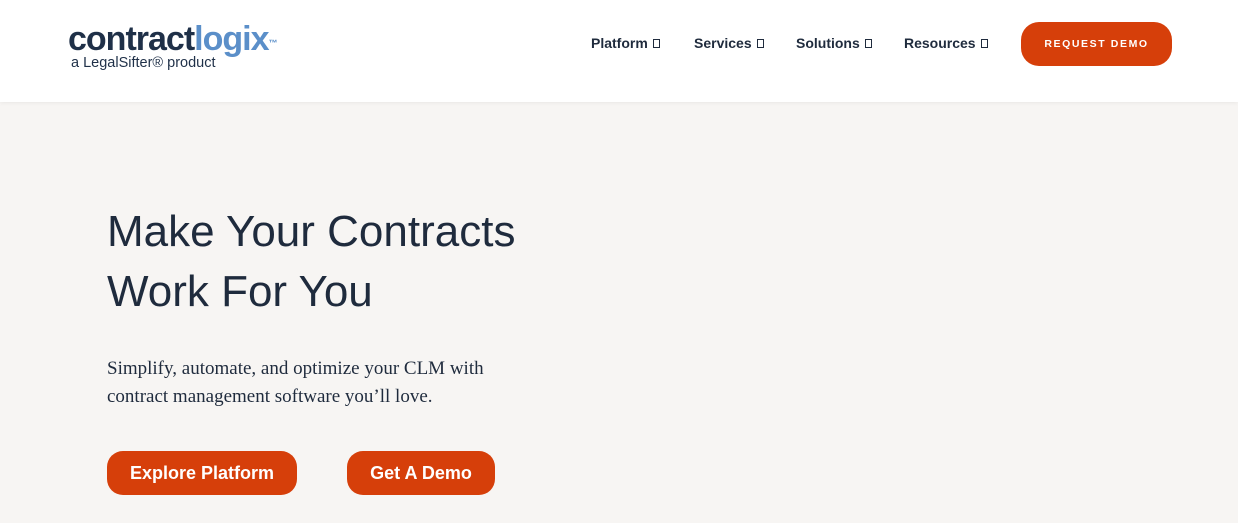 This screenshot has width=1238, height=523. Describe the element at coordinates (143, 63) in the screenshot. I see `logo-tagline: a LegalSifter® product` at that location.